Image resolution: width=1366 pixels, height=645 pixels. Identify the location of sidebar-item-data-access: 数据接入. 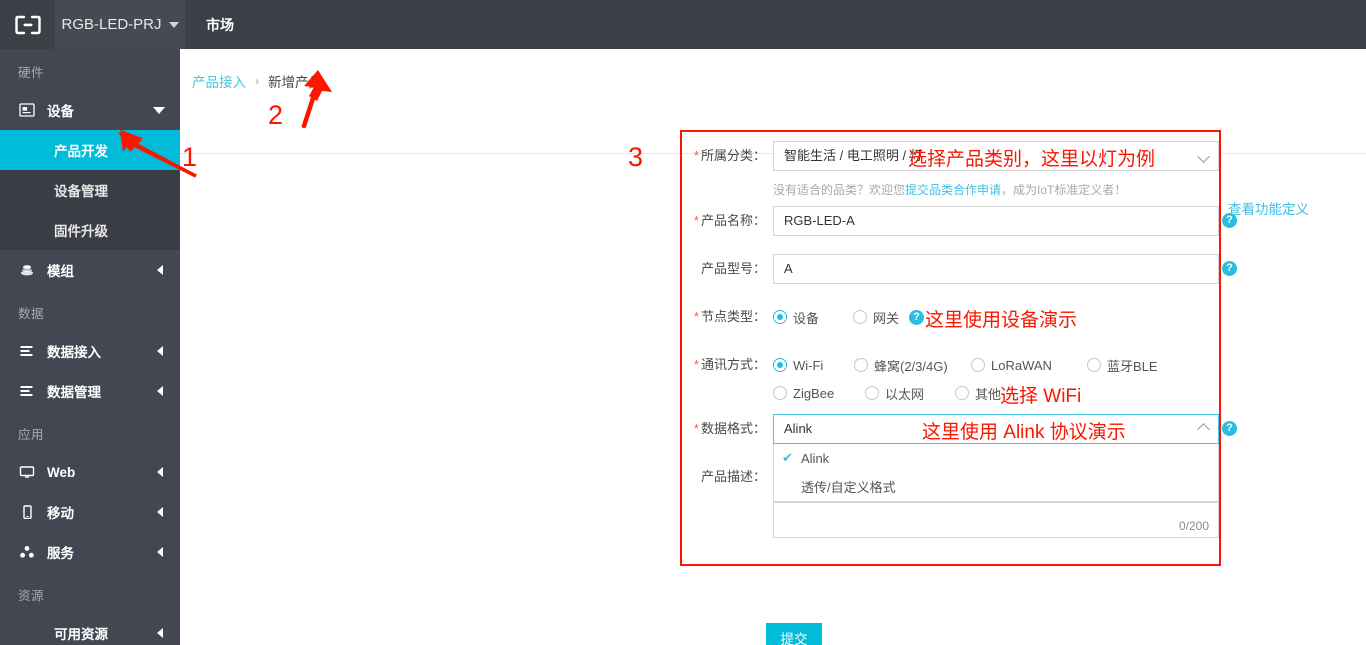
(90, 351).